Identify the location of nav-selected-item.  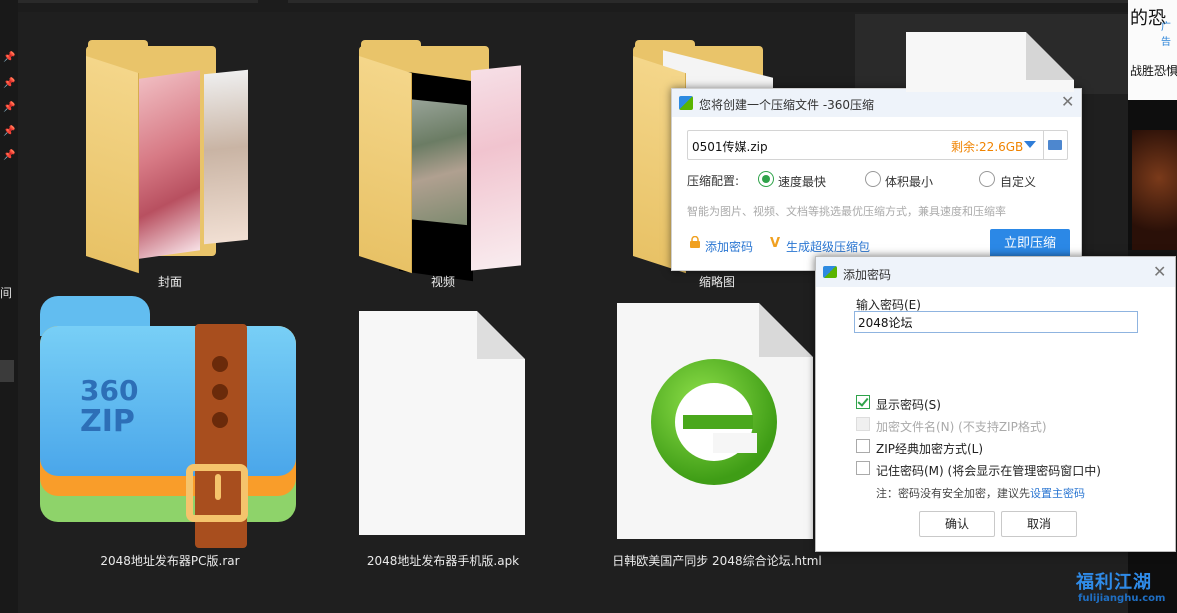
(7, 371).